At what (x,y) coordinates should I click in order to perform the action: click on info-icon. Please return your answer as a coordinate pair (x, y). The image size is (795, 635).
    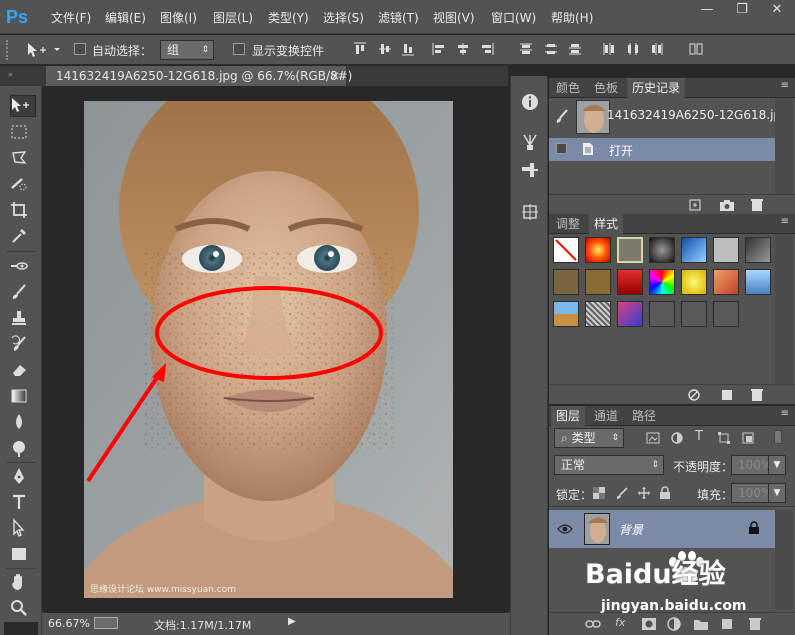
    Looking at the image, I should click on (530, 102).